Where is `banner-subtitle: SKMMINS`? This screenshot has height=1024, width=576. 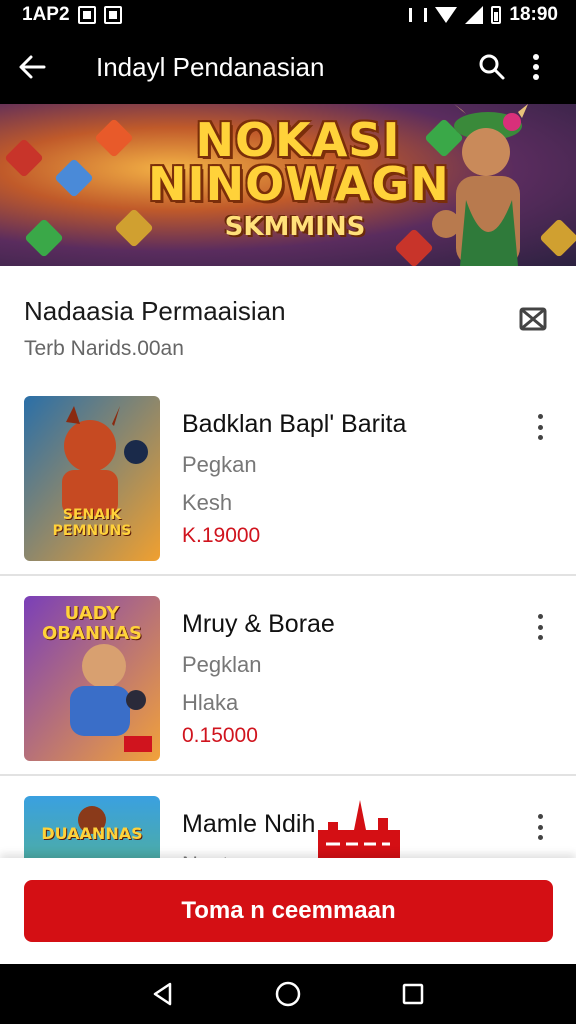 banner-subtitle: SKMMINS is located at coordinates (295, 227).